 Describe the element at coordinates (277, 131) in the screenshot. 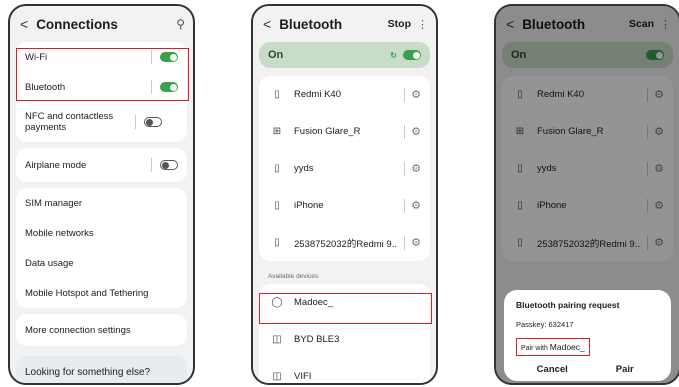

I see `controller-icon: ⊞` at that location.